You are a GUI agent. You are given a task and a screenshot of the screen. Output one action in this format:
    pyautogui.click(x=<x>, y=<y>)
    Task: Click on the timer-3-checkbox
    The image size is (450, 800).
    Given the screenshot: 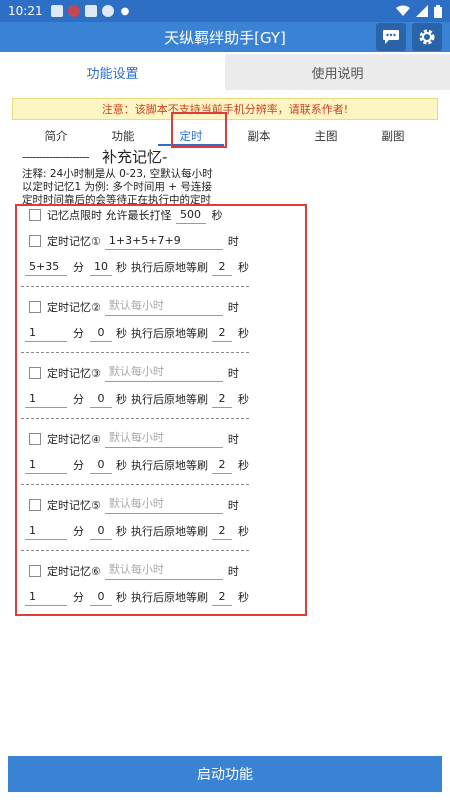 What is the action you would take?
    pyautogui.click(x=35, y=373)
    